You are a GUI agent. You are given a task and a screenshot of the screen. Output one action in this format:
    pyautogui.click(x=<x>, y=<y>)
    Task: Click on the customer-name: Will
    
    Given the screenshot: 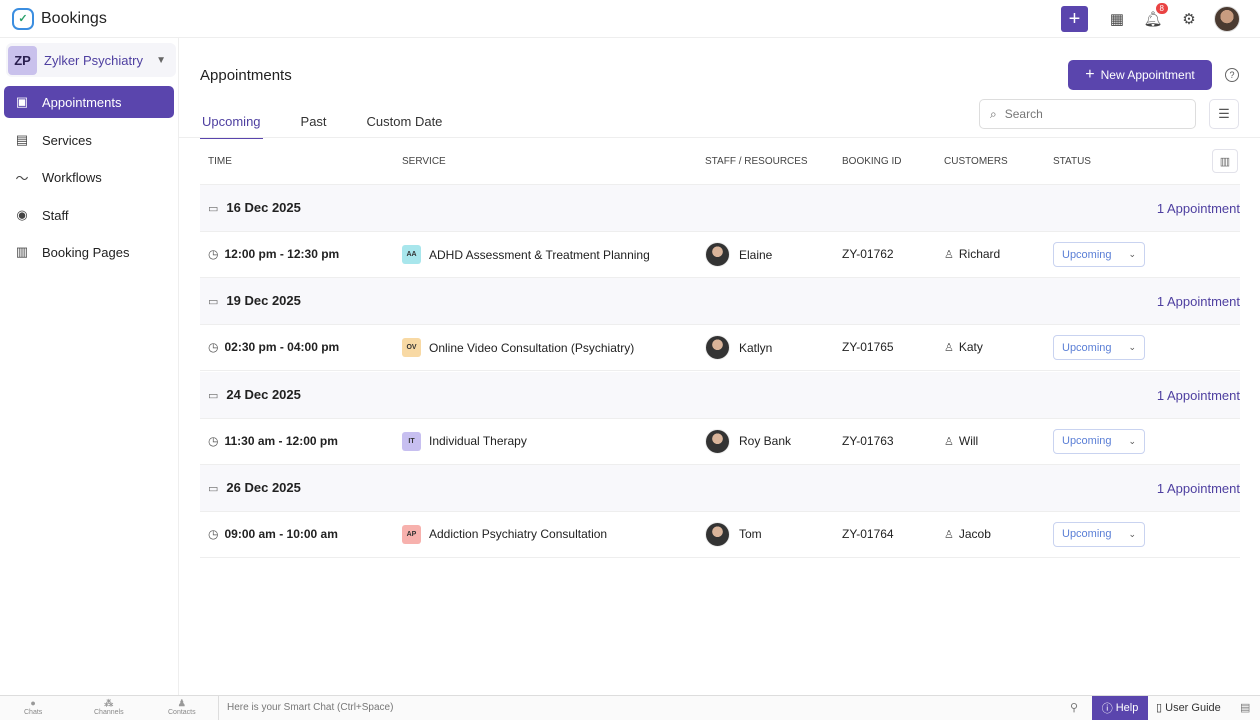 What is the action you would take?
    pyautogui.click(x=968, y=440)
    